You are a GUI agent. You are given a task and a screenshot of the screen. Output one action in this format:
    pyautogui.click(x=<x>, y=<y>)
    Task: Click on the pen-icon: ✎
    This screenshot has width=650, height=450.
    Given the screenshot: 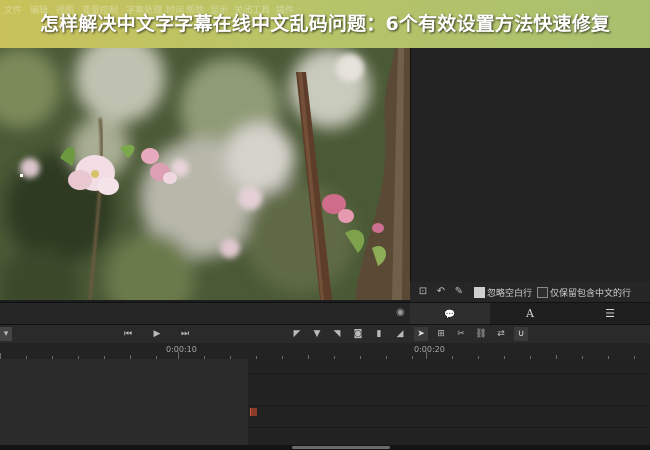 What is the action you would take?
    pyautogui.click(x=459, y=292)
    